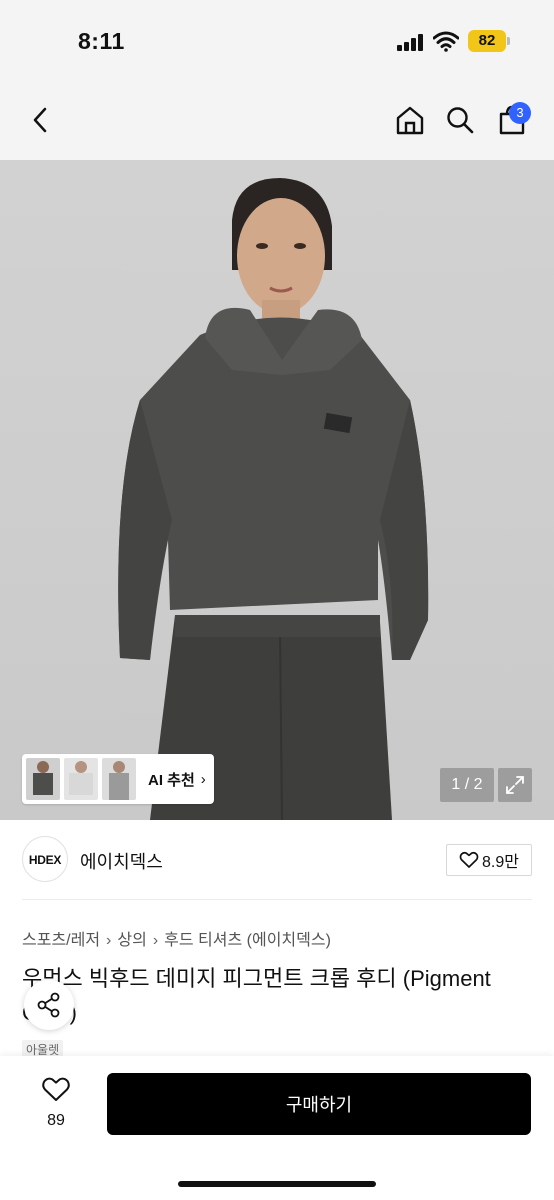 This screenshot has width=554, height=1200. Describe the element at coordinates (319, 1104) in the screenshot. I see `buy-button: 구매하기` at that location.